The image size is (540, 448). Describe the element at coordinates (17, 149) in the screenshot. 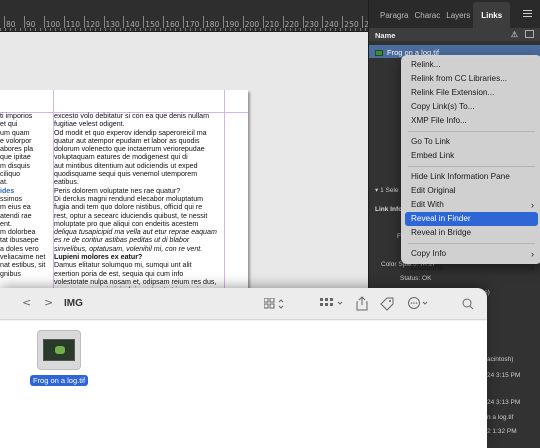

I see `text-line: abores pla` at that location.